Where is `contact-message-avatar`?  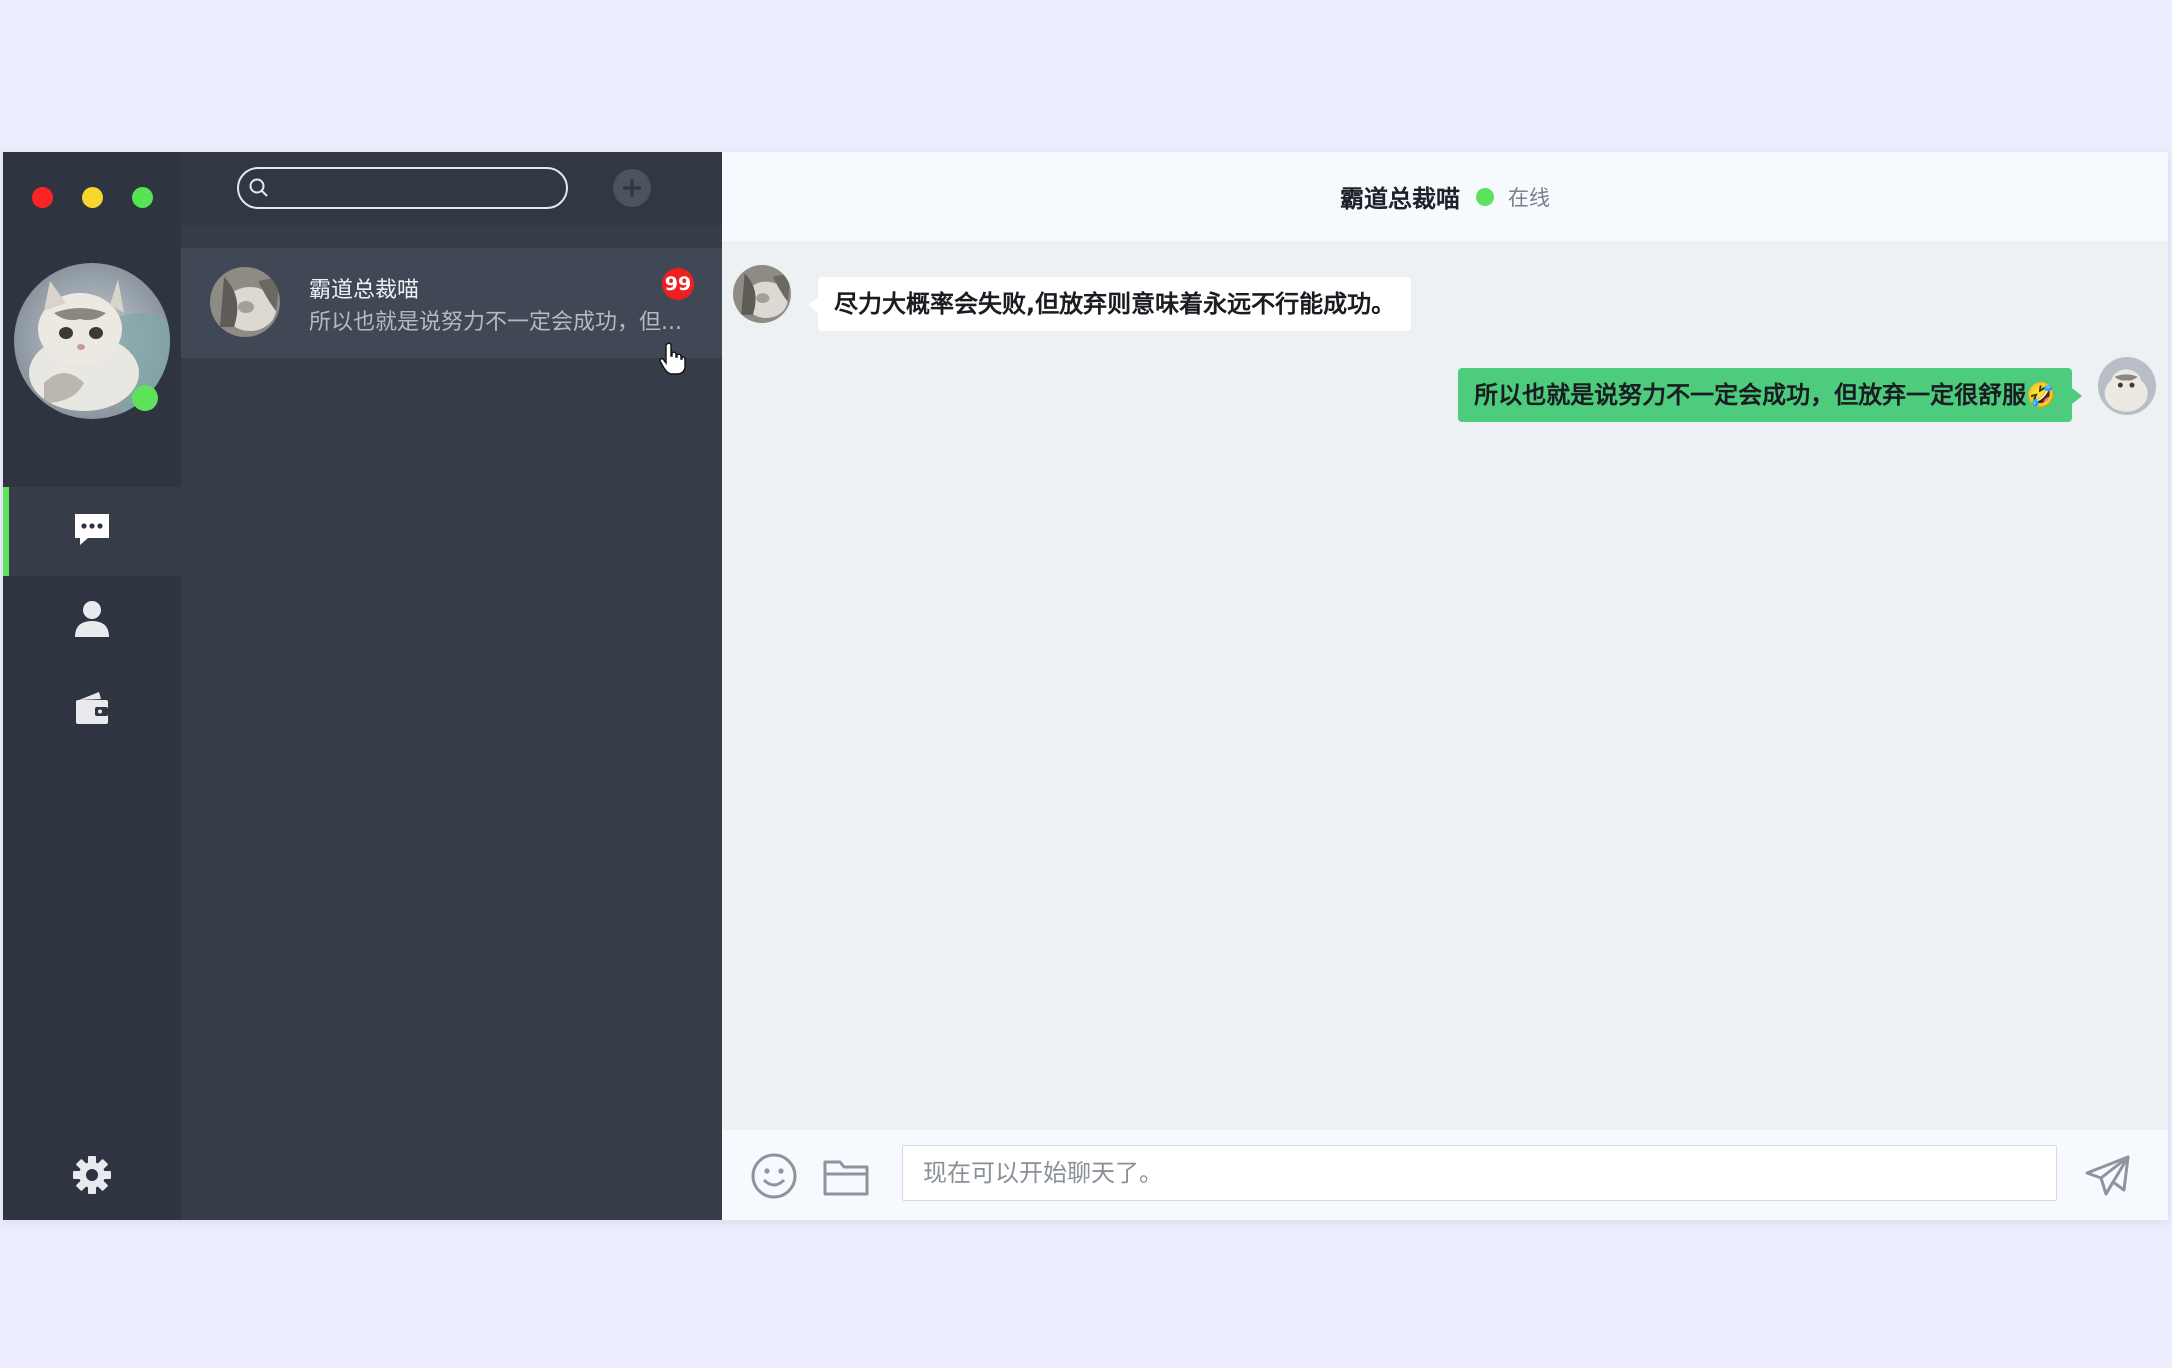 contact-message-avatar is located at coordinates (762, 294).